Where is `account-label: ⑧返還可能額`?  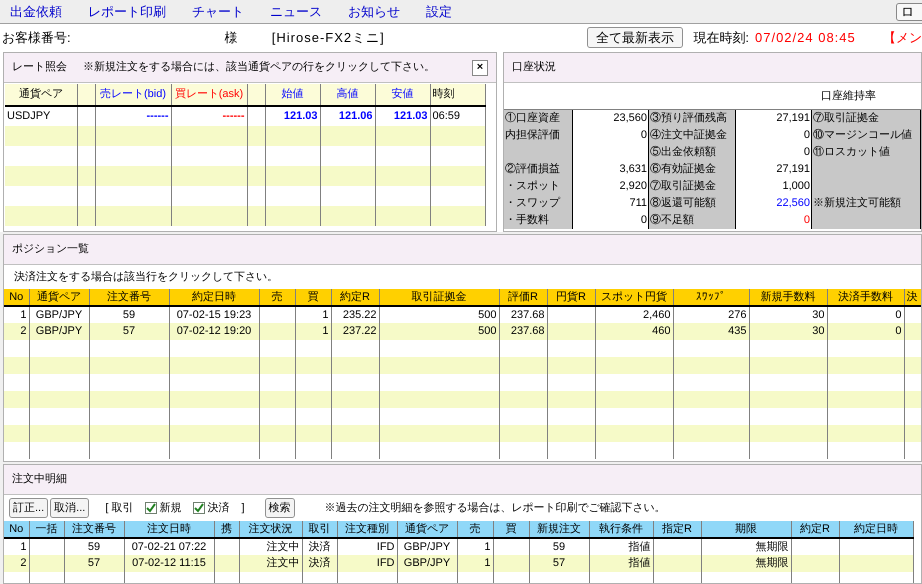
account-label: ⑧返還可能額 is located at coordinates (692, 203).